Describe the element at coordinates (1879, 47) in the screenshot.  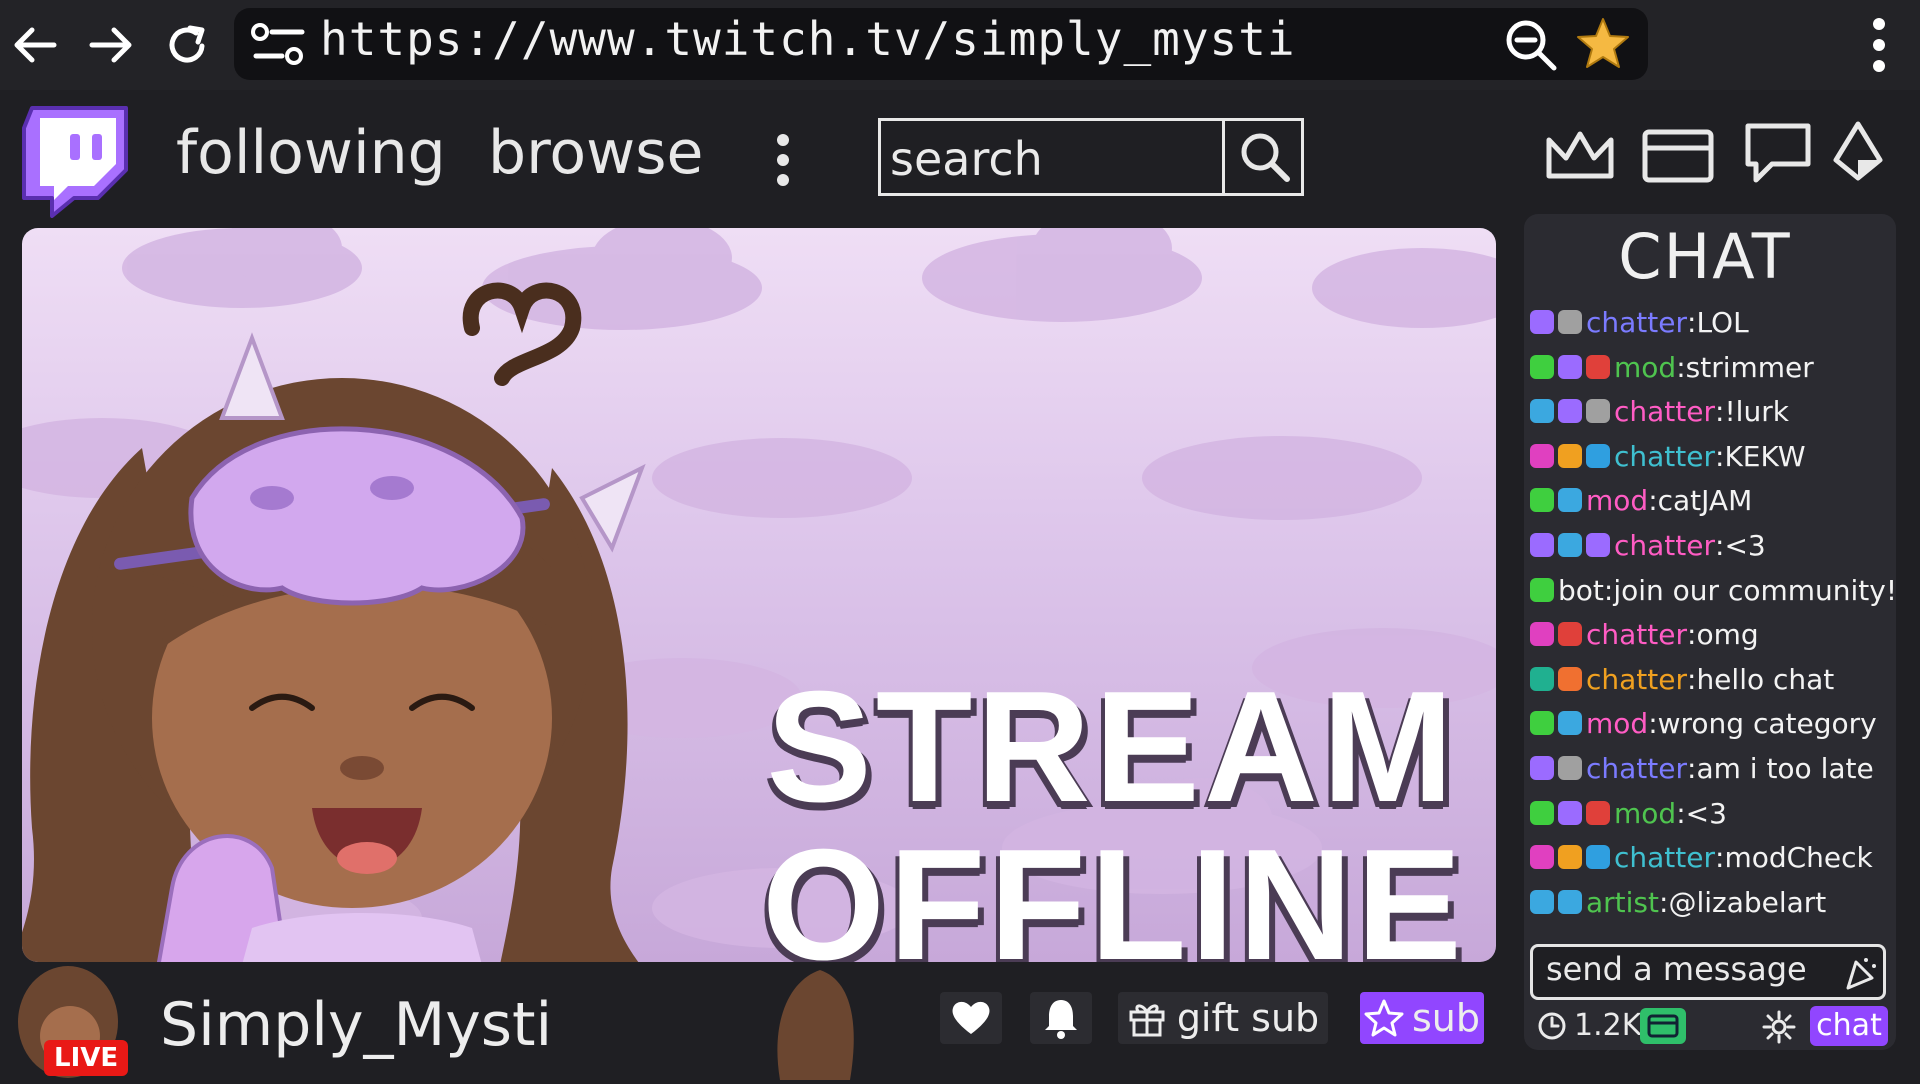
I see `browser-menu-icon` at that location.